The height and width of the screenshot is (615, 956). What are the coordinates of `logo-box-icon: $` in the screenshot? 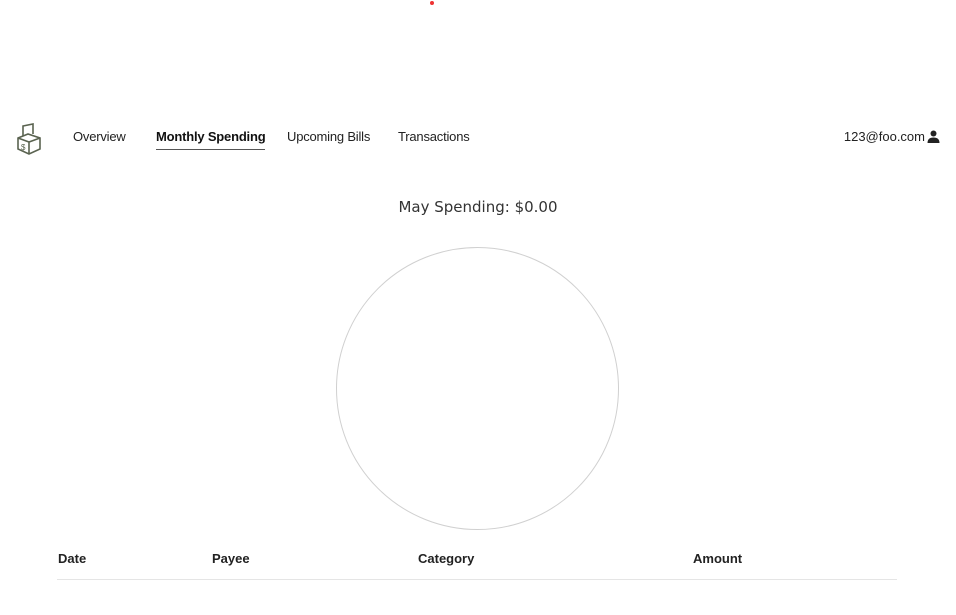 It's located at (29, 139).